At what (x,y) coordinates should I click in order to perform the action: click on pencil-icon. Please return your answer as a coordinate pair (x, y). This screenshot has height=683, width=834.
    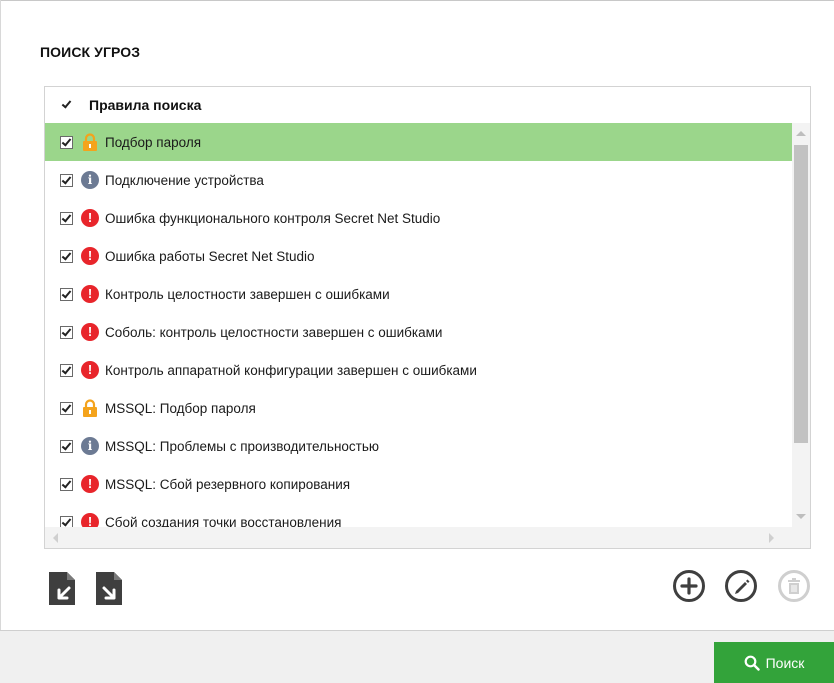
    Looking at the image, I should click on (742, 586).